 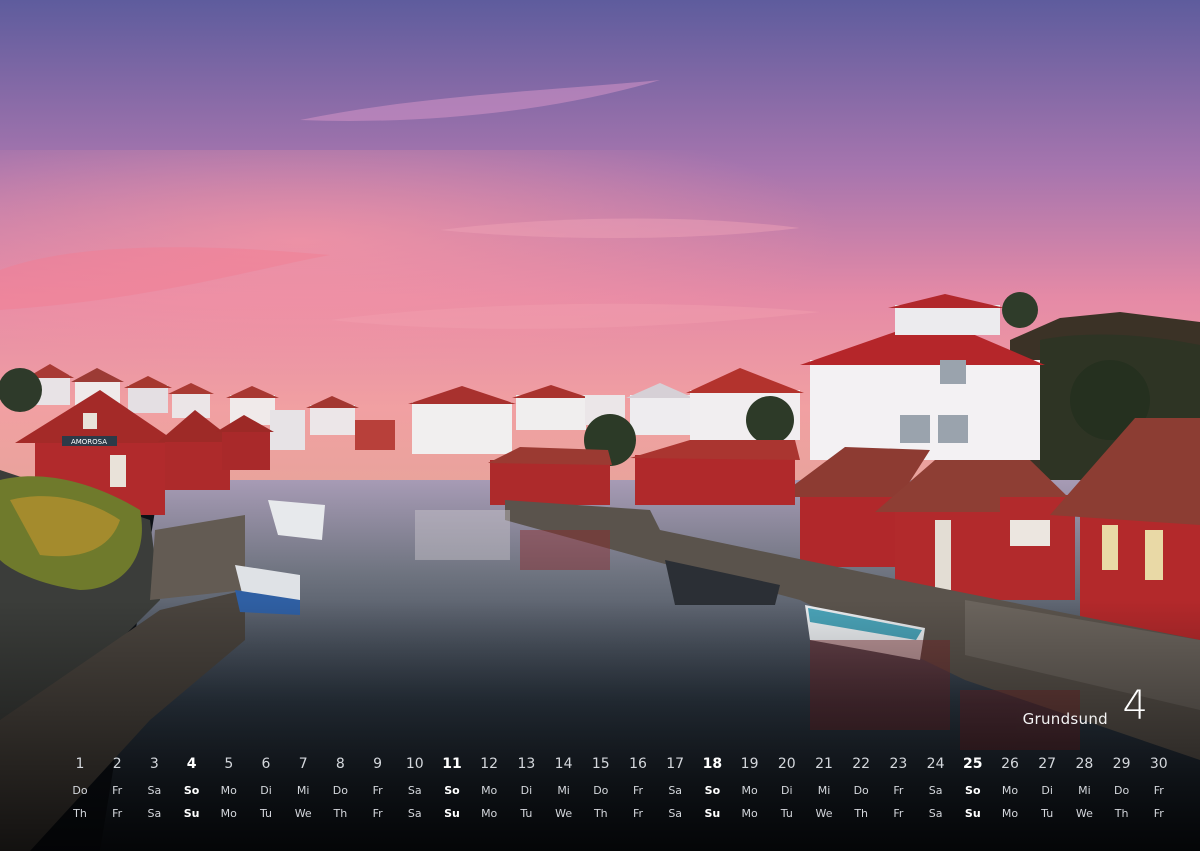 What do you see at coordinates (935, 764) in the screenshot?
I see `day-number: 24` at bounding box center [935, 764].